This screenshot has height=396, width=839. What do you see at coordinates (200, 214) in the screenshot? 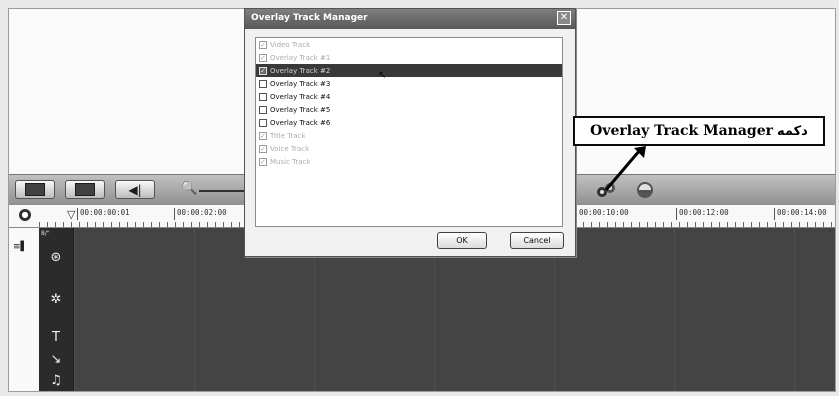
I see `ruler-timecode: 00:00:02:00` at bounding box center [200, 214].